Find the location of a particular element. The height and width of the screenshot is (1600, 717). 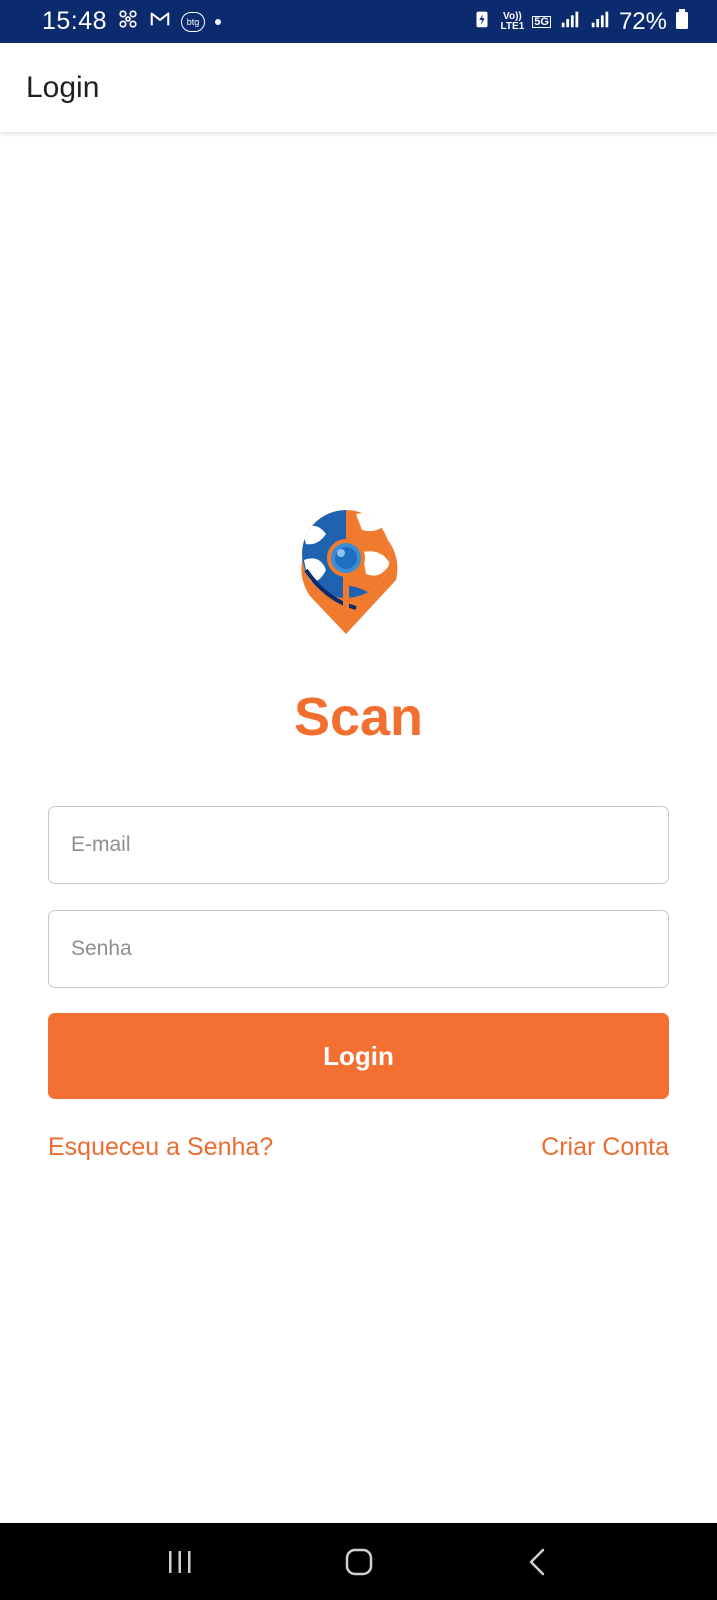

volte-top-label: Vo)) is located at coordinates (512, 16).